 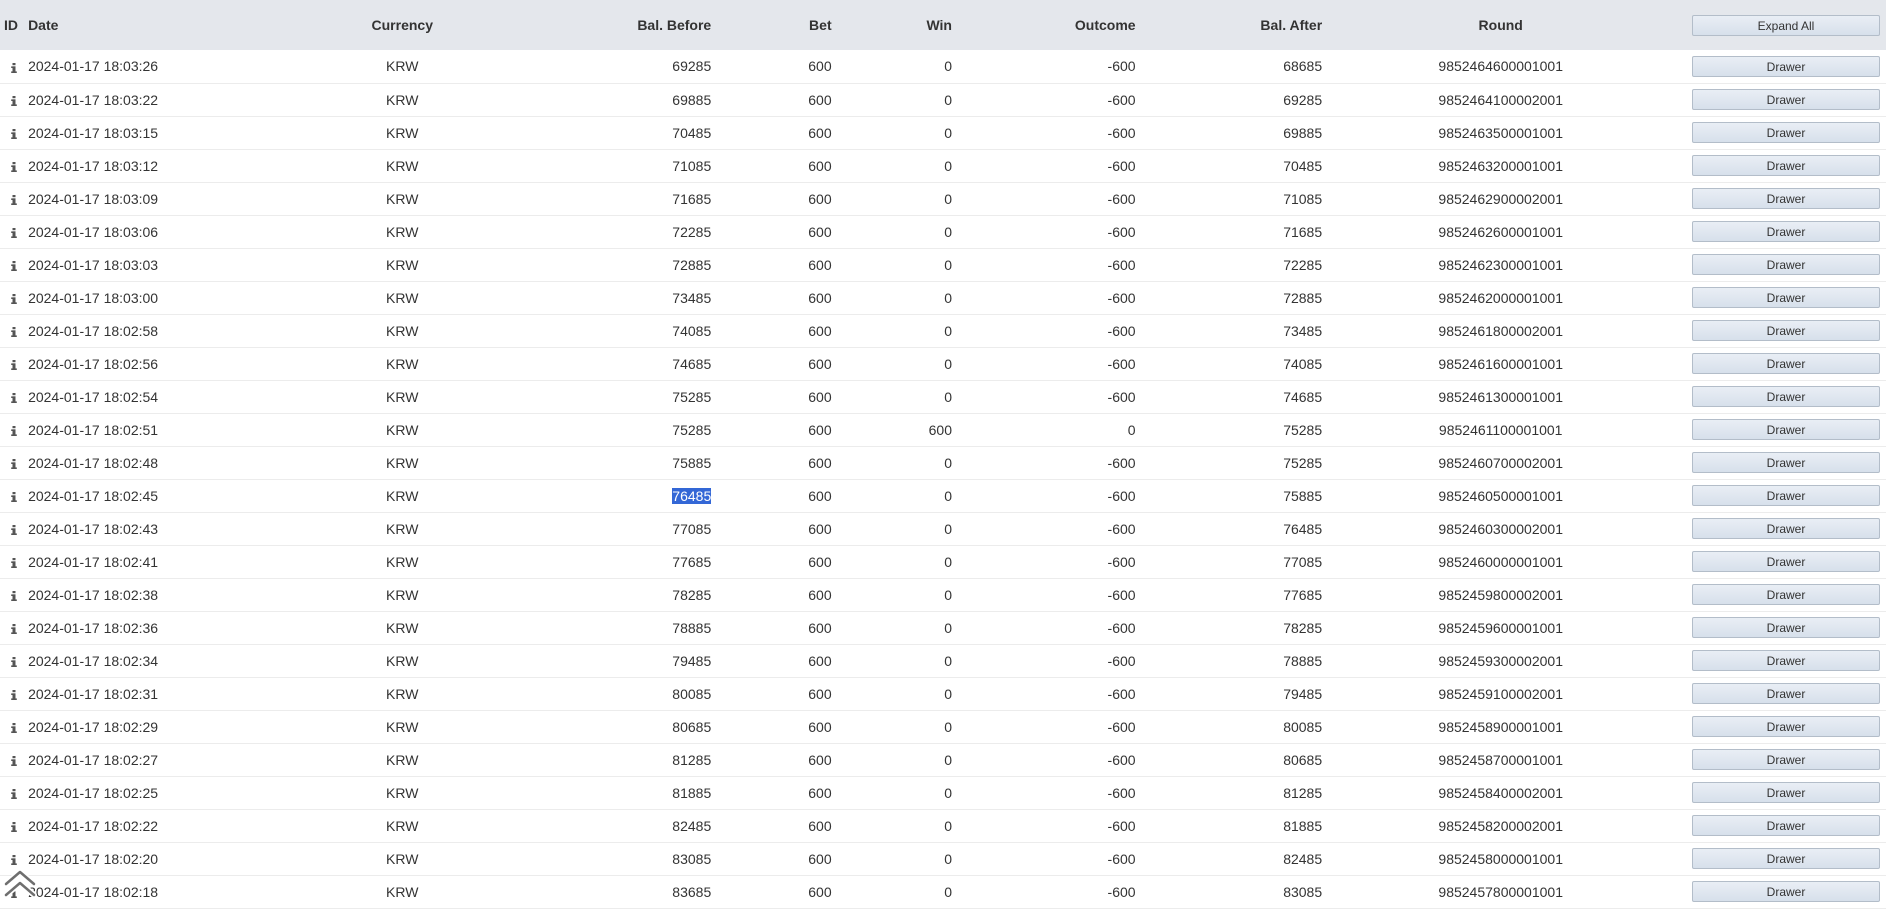 I want to click on cell-bal-after: 80685, so click(x=1233, y=759).